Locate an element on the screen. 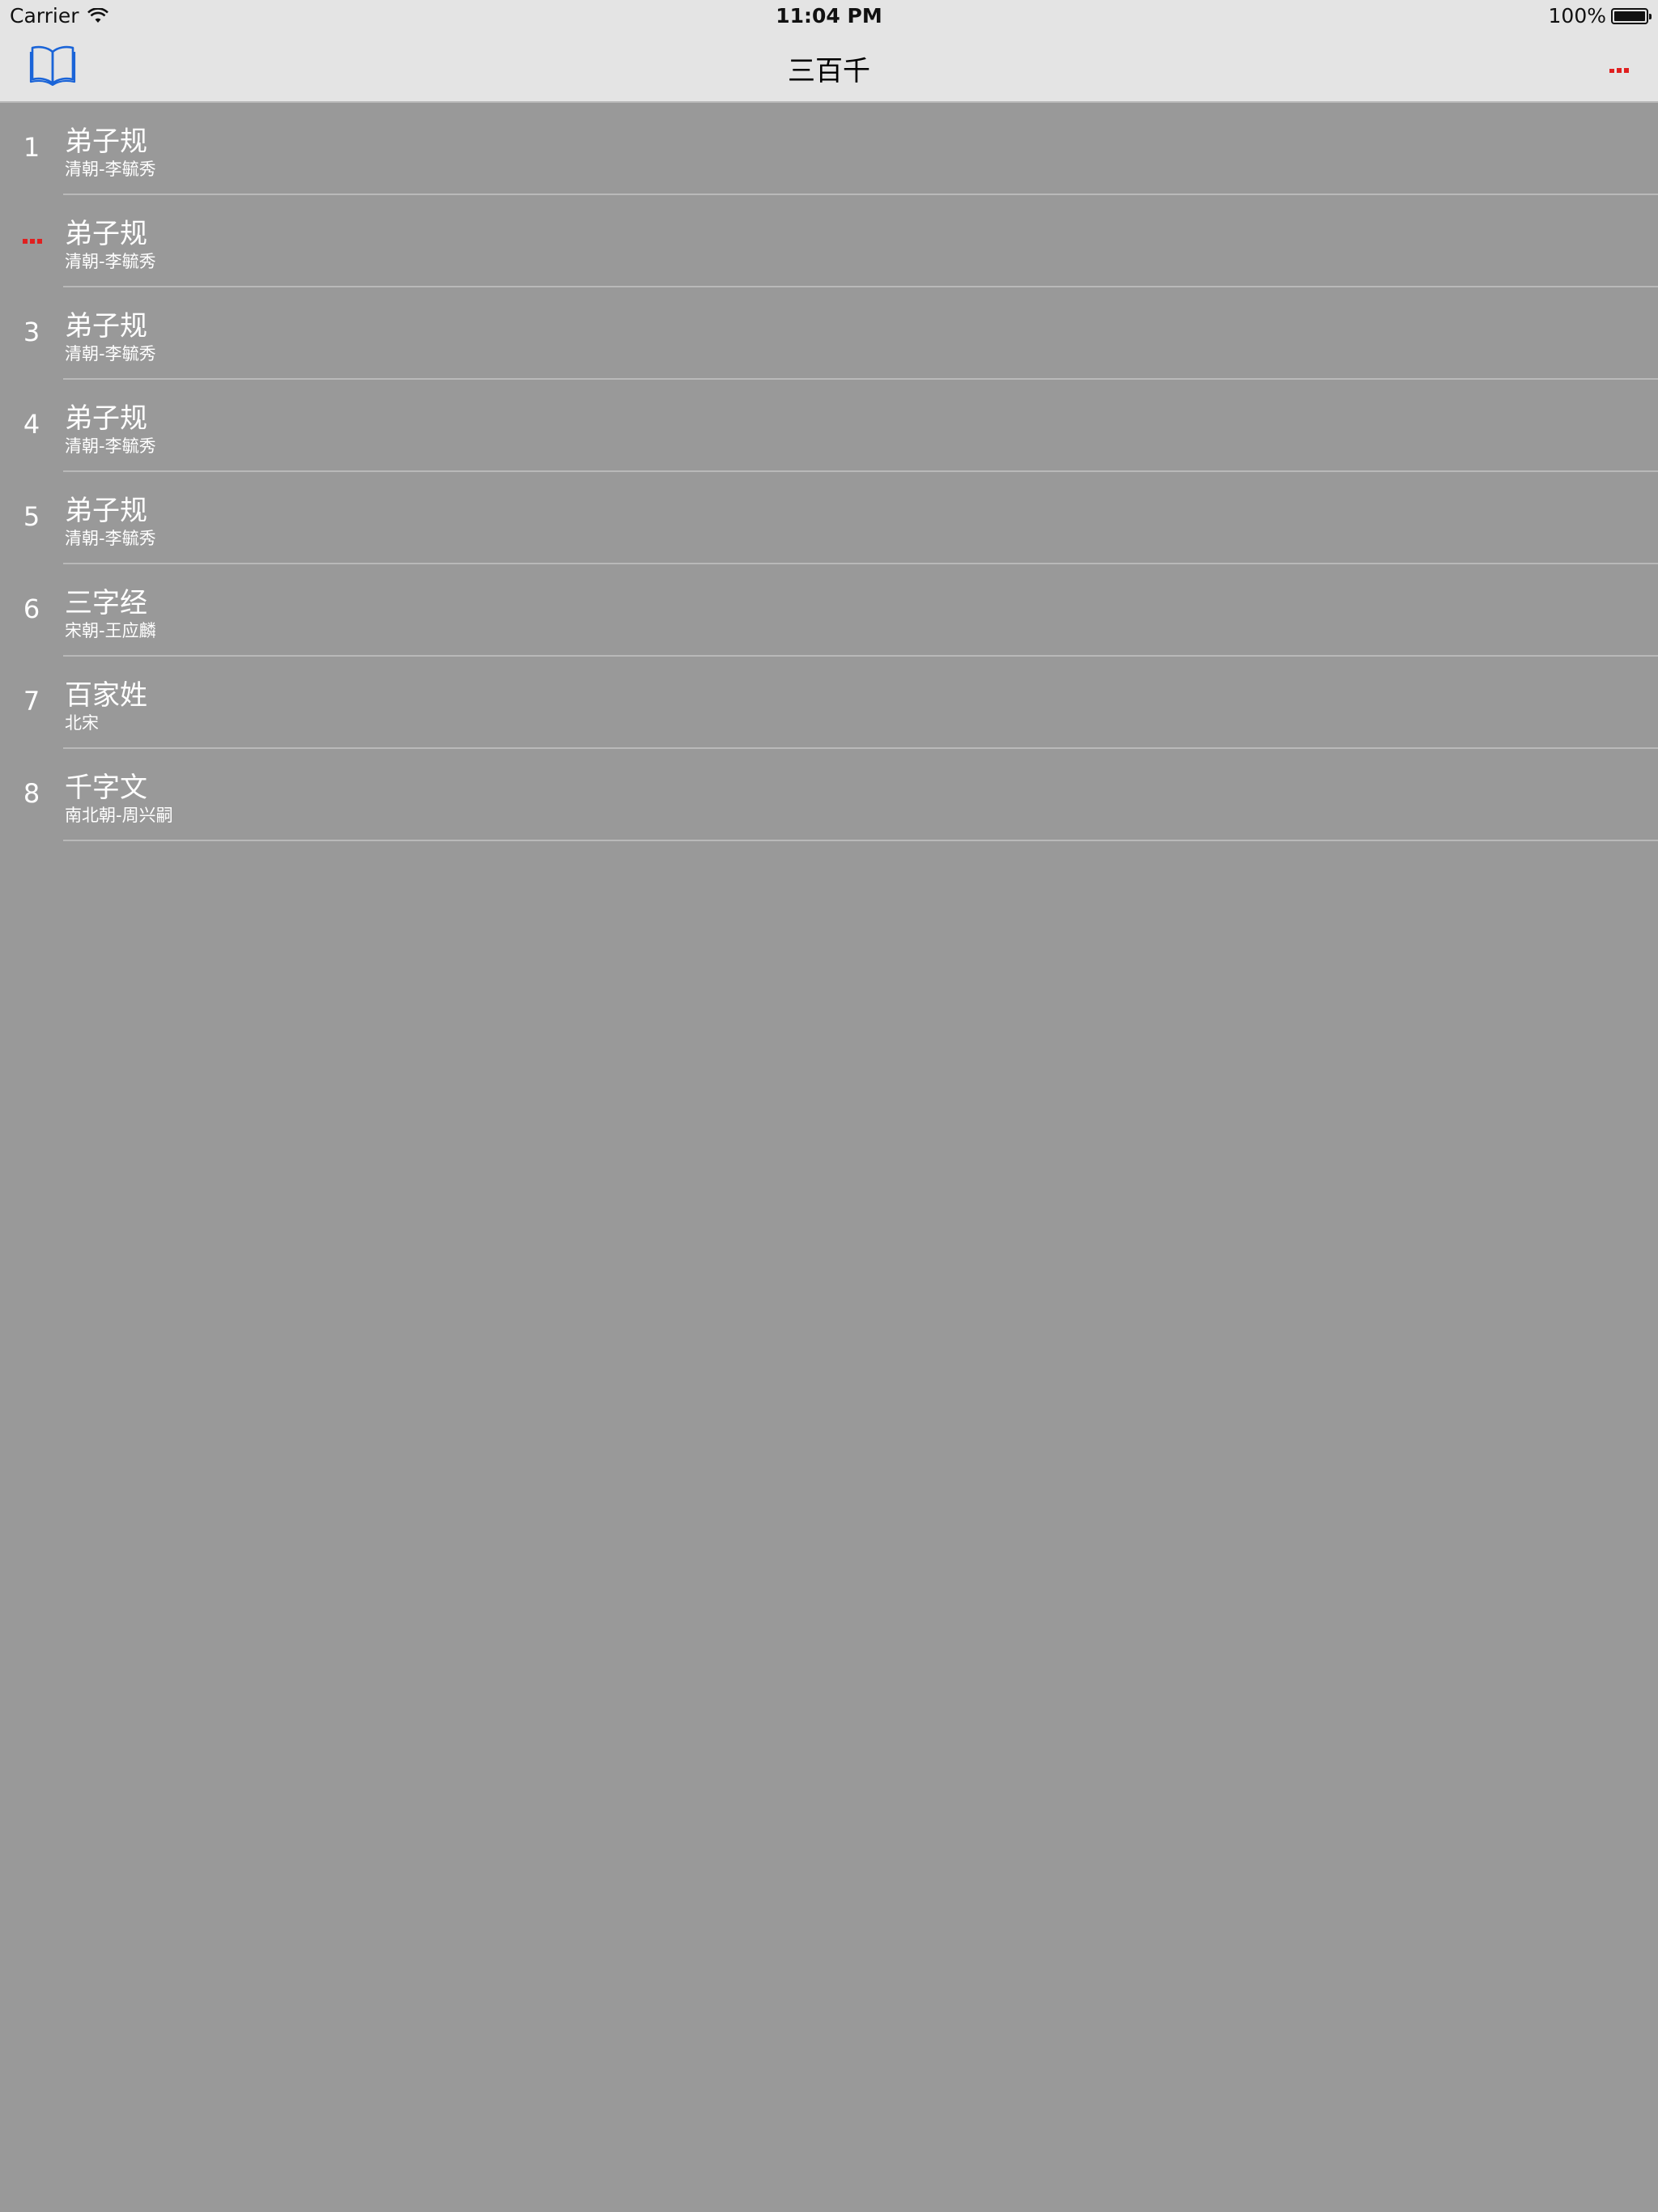  battery-icon is located at coordinates (1631, 16).